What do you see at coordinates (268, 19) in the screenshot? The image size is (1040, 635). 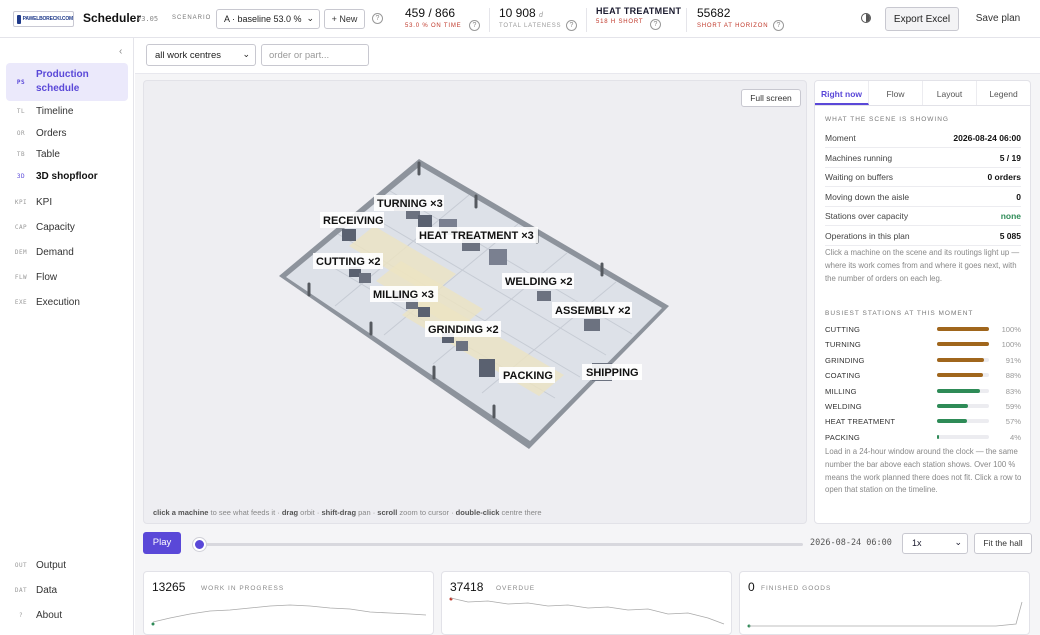 I see `scenario-select: A · baseline 53.0 % ⌄` at bounding box center [268, 19].